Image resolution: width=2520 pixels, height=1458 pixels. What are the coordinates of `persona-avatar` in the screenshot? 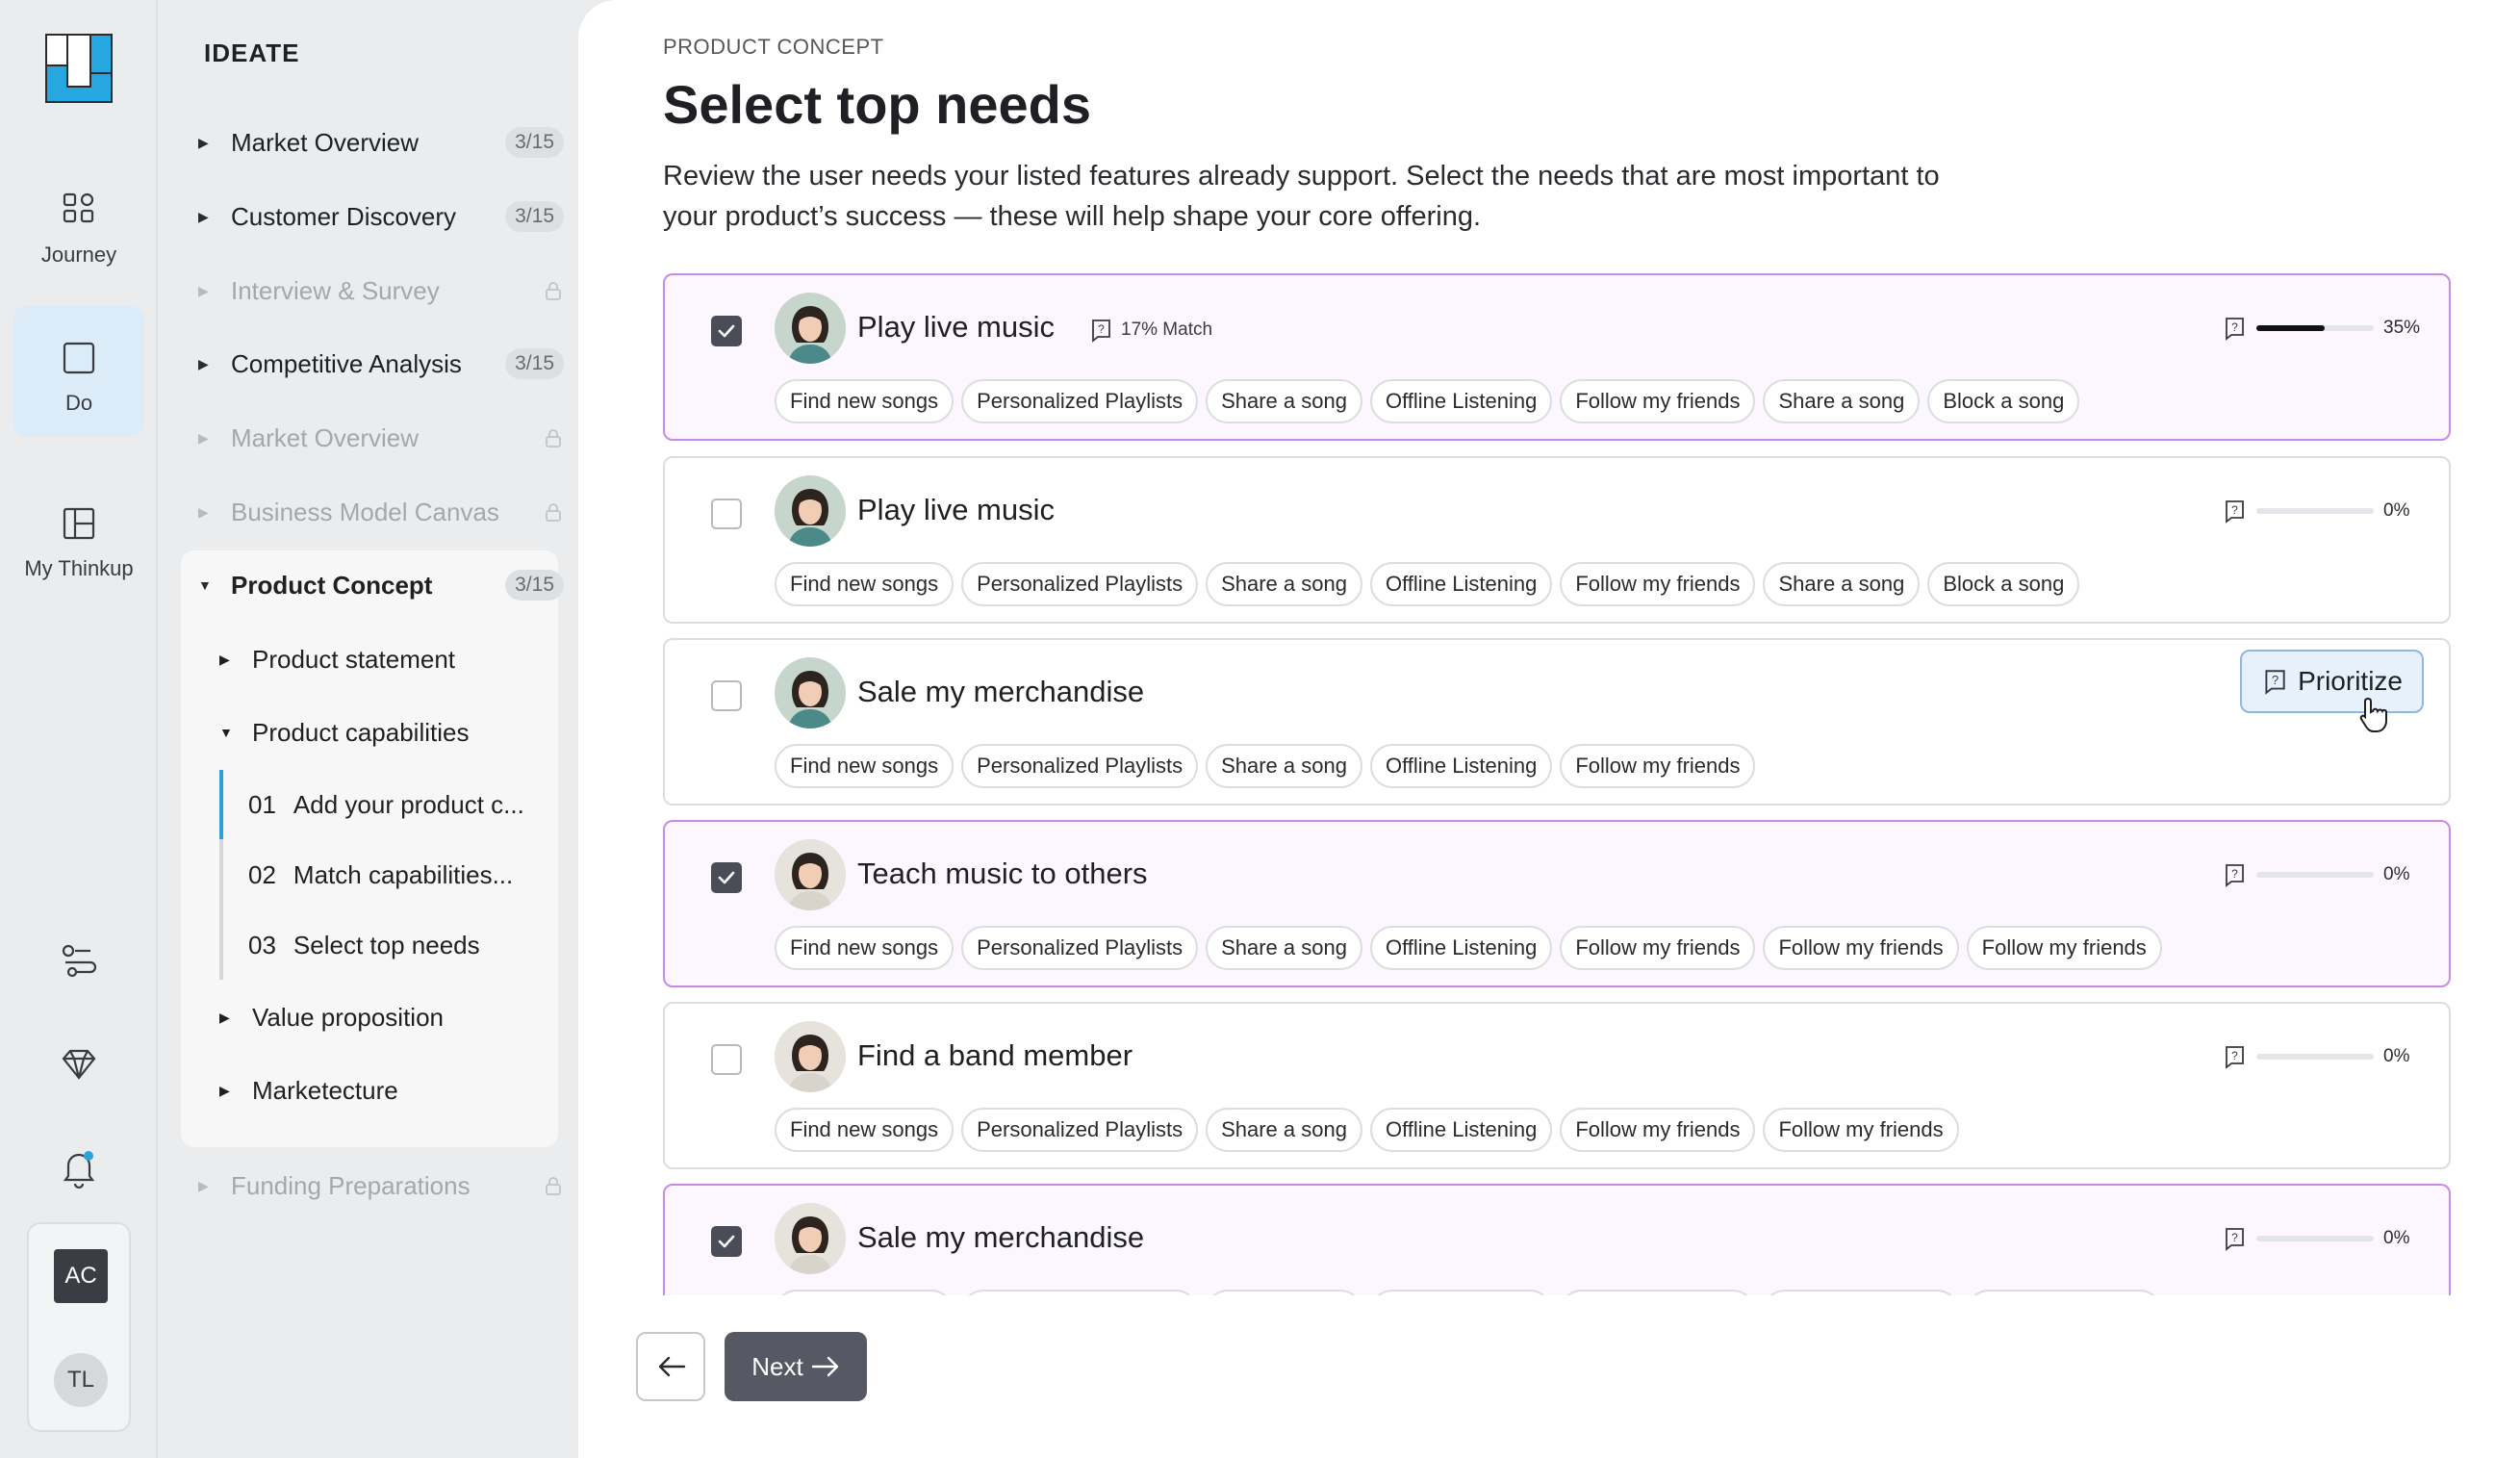 It's located at (811, 874).